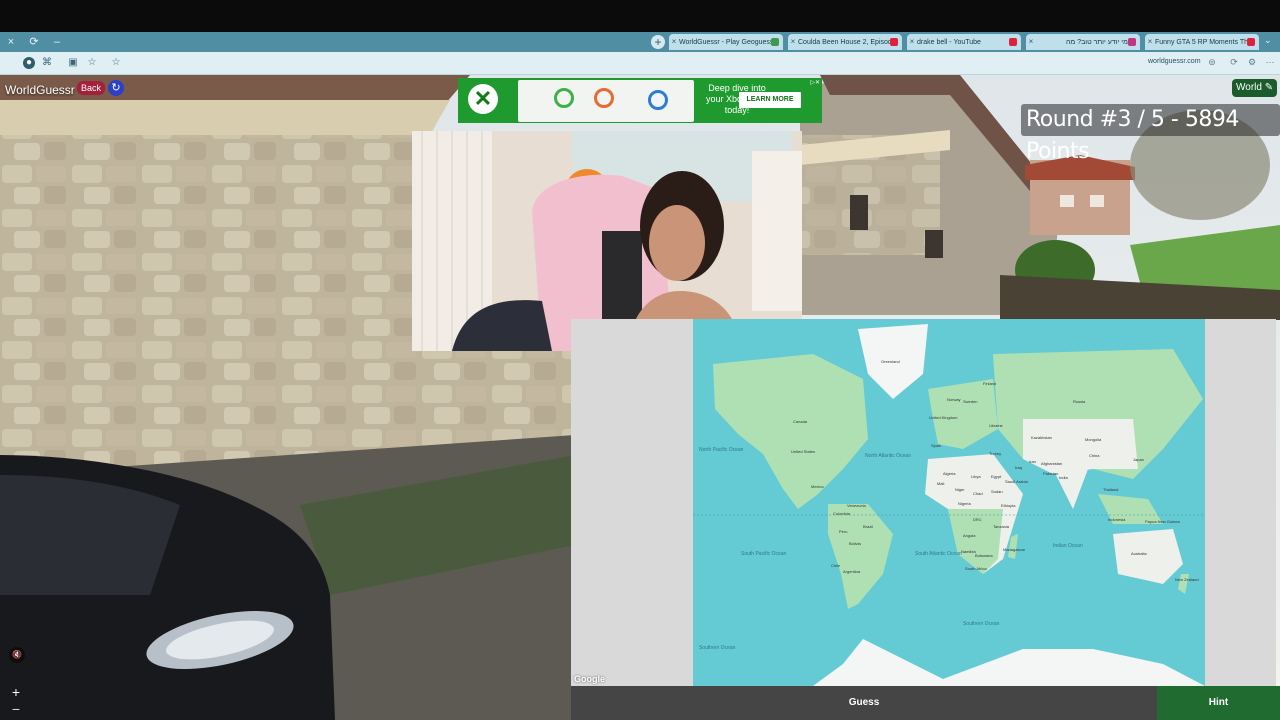 The image size is (1280, 720). What do you see at coordinates (29, 63) in the screenshot?
I see `profile-icon: ●` at bounding box center [29, 63].